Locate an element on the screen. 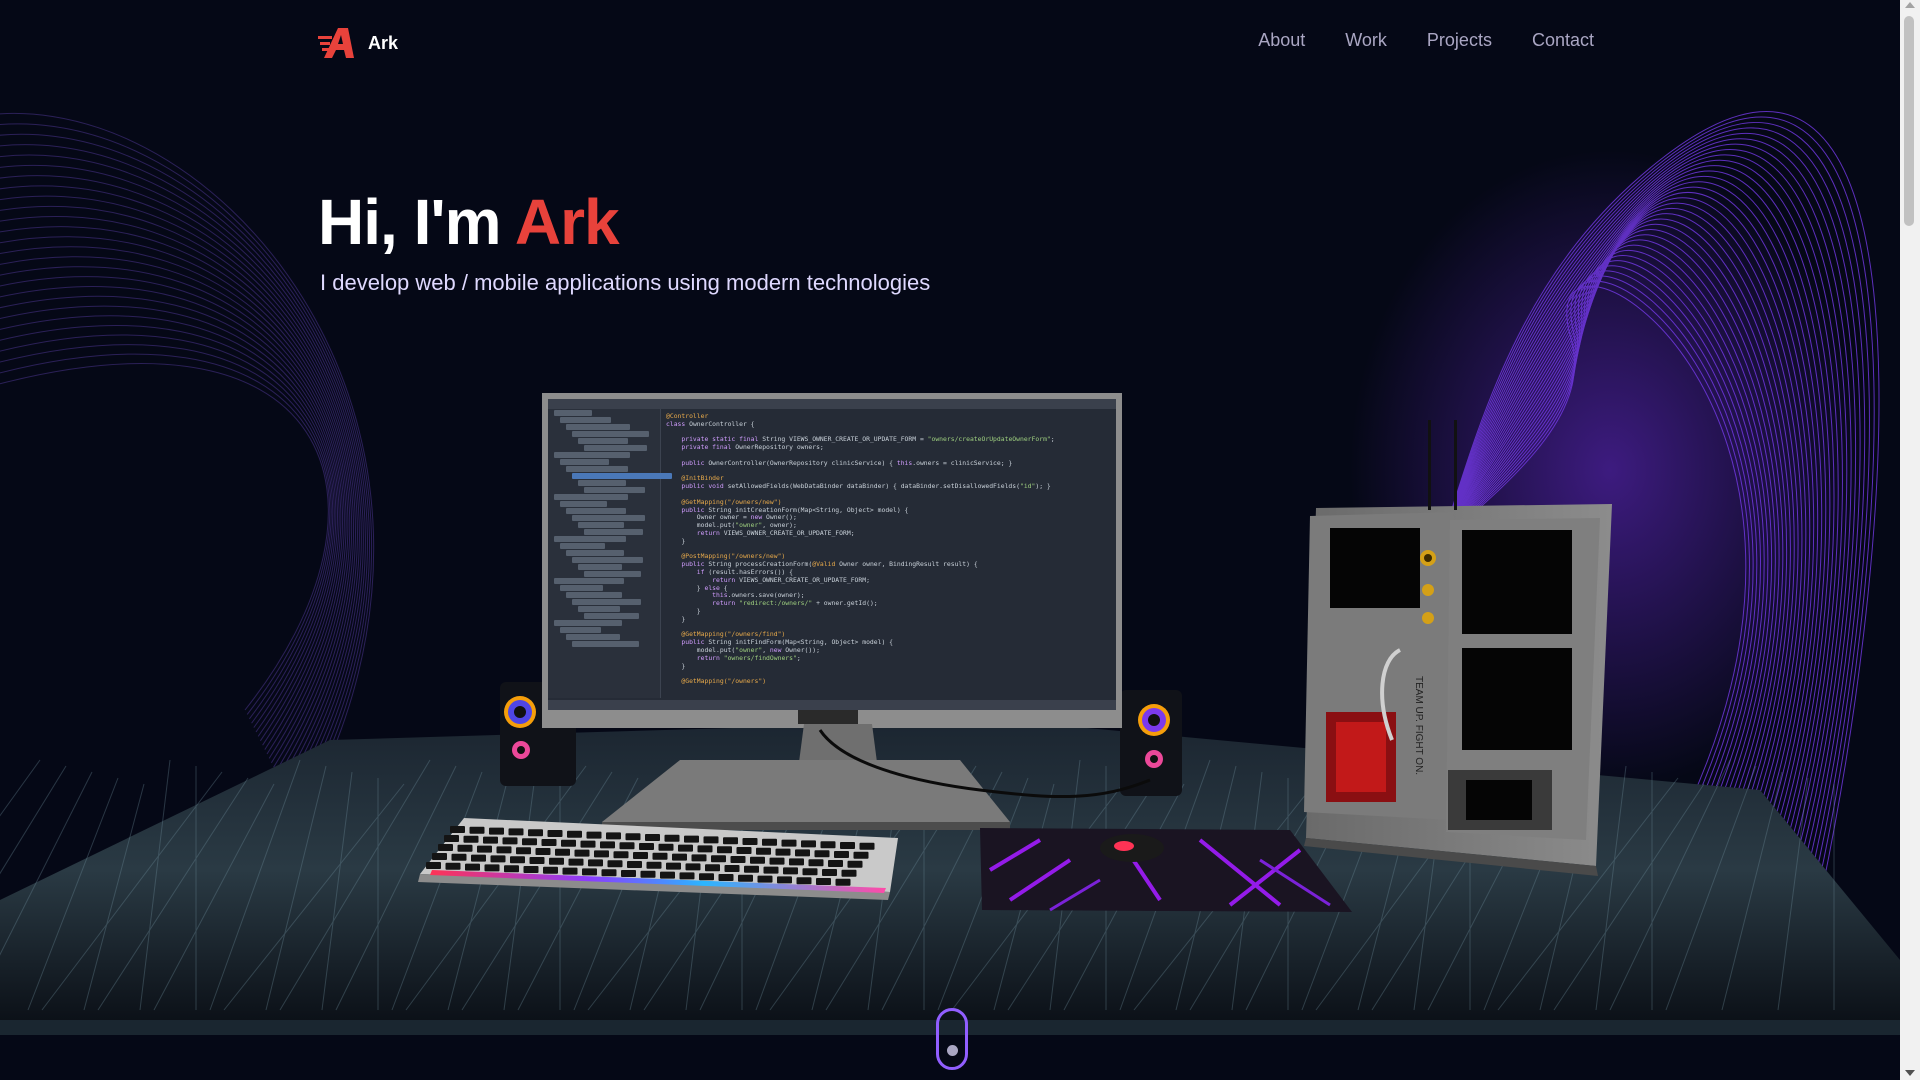 The height and width of the screenshot is (1080, 1920). nav-link-work: Work is located at coordinates (1366, 40).